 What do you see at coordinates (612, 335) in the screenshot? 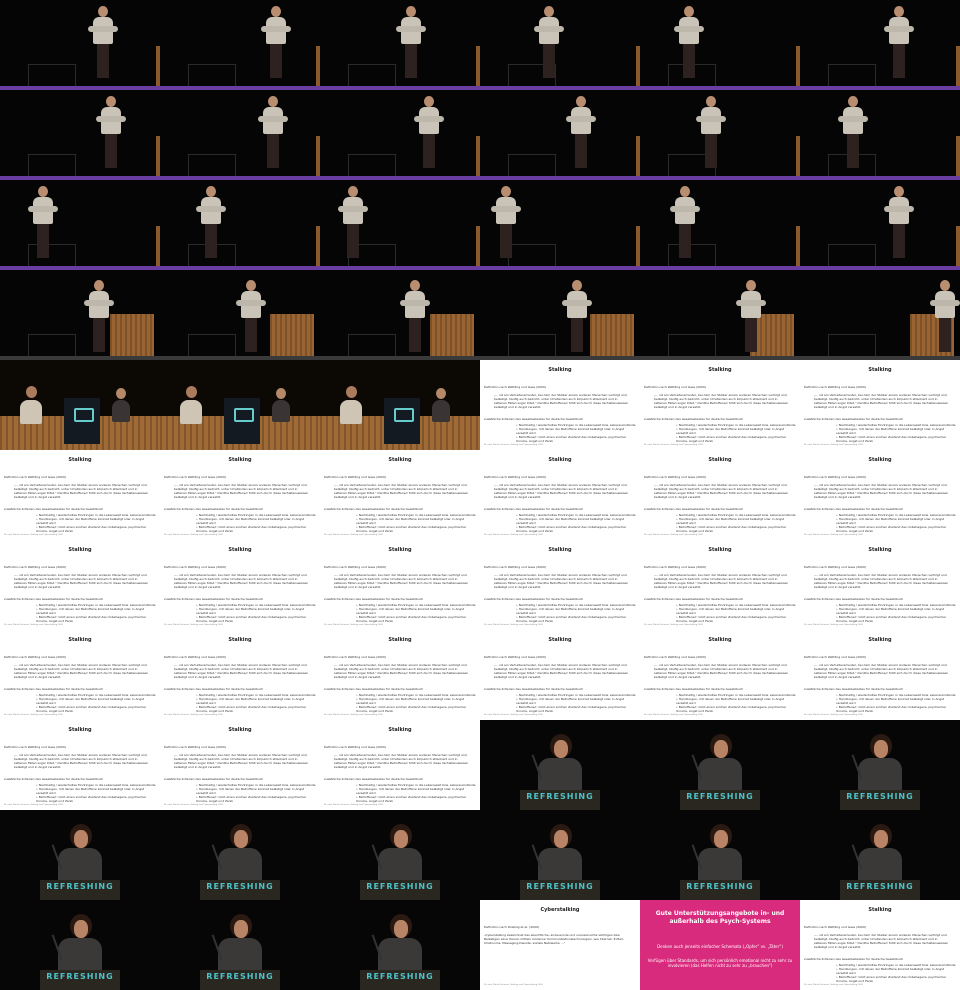
I see `wooden-lectern` at bounding box center [612, 335].